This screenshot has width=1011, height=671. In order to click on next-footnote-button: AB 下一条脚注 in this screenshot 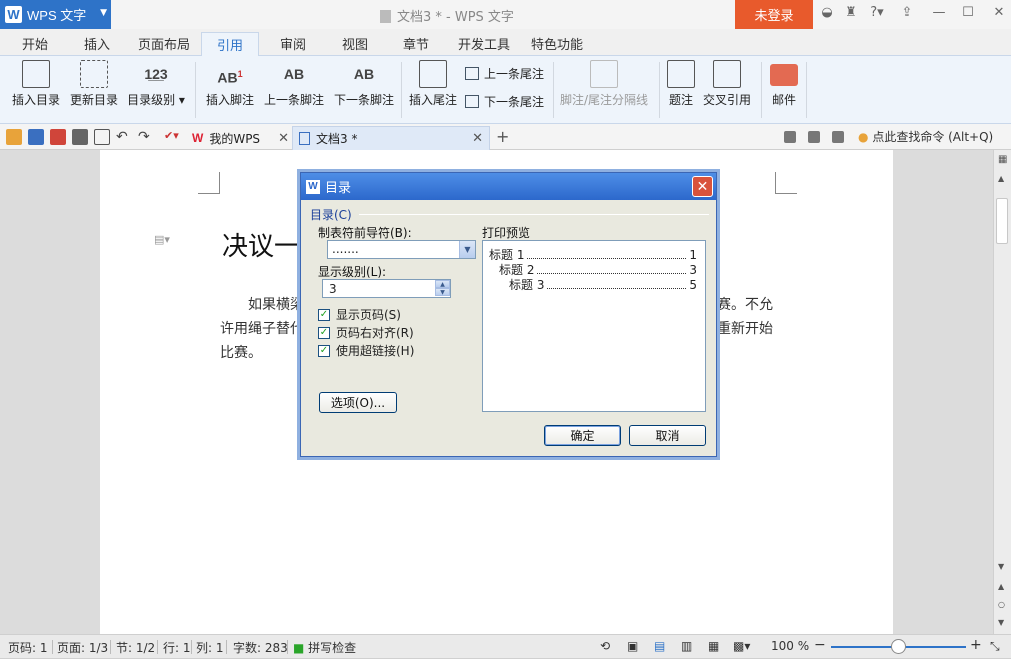, I will do `click(364, 84)`.